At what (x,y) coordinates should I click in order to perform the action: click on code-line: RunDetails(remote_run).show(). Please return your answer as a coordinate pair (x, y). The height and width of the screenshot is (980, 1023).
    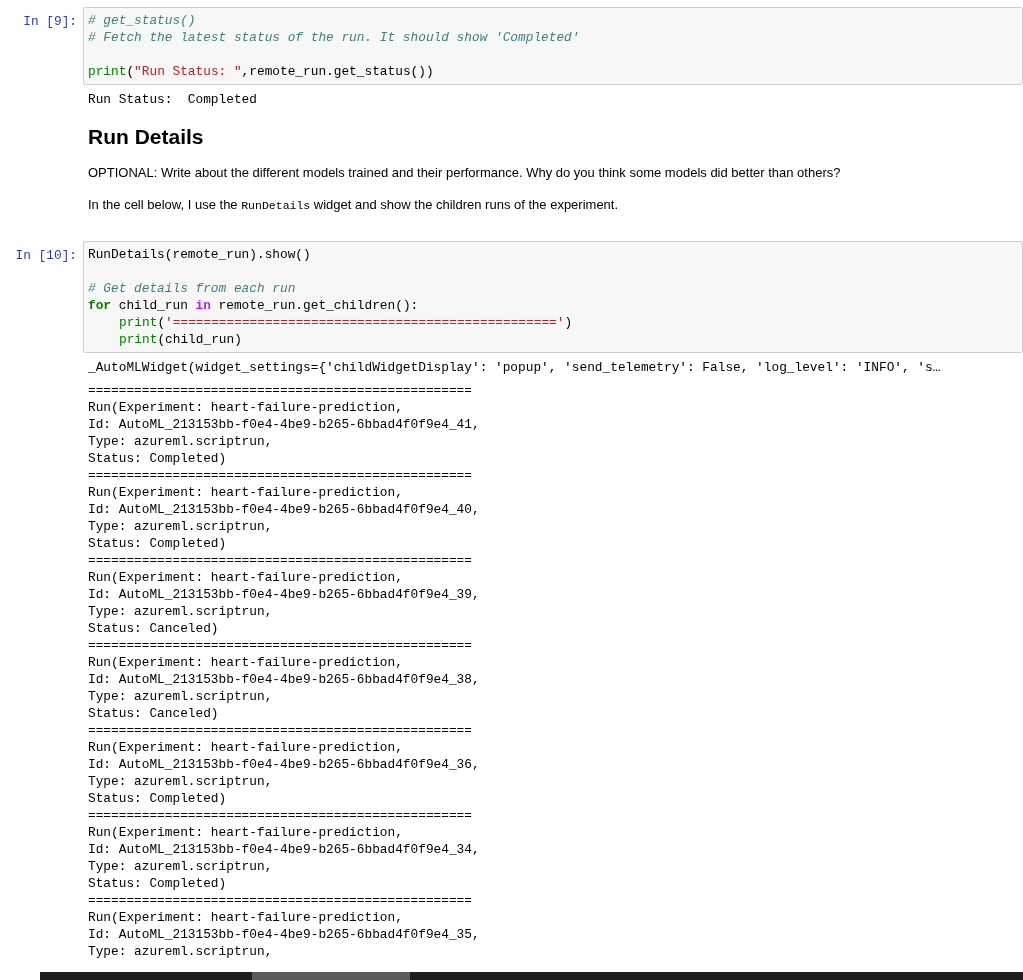
    Looking at the image, I should click on (200, 254).